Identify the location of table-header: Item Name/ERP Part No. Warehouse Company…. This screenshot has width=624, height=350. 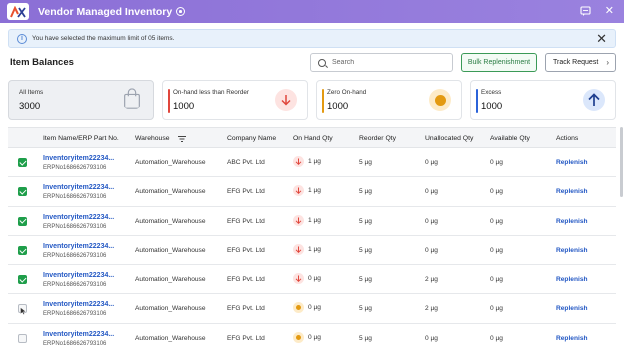
(312, 137).